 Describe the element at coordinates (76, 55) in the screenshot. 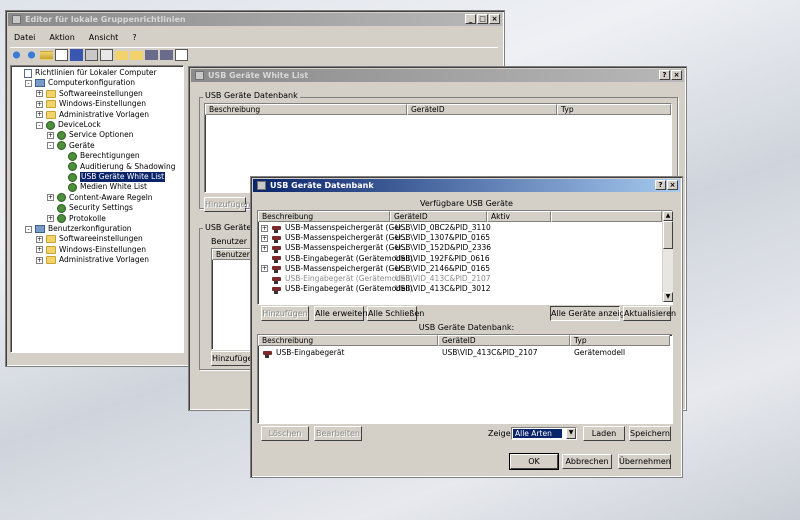

I see `help-icon` at that location.